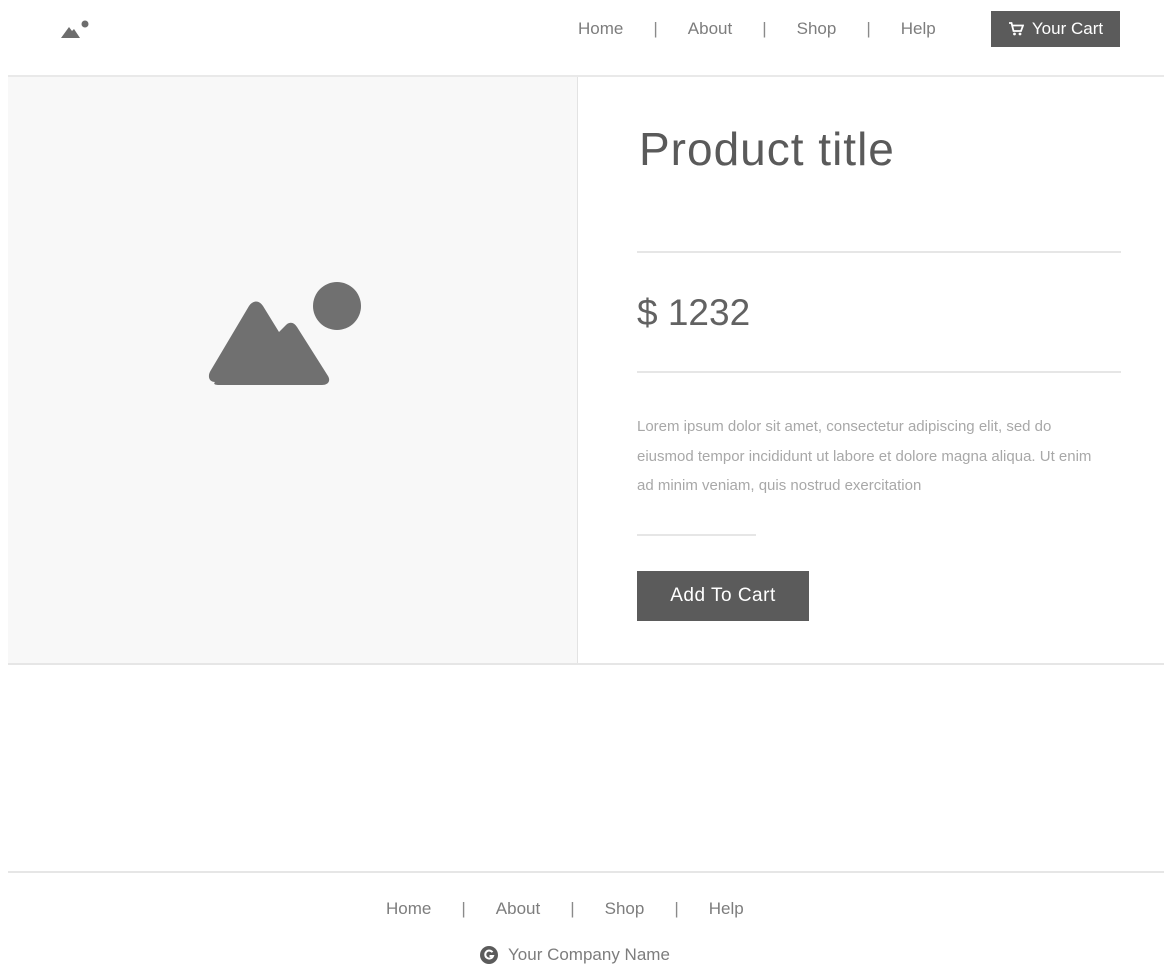 The image size is (1164, 969). I want to click on title-divider, so click(879, 252).